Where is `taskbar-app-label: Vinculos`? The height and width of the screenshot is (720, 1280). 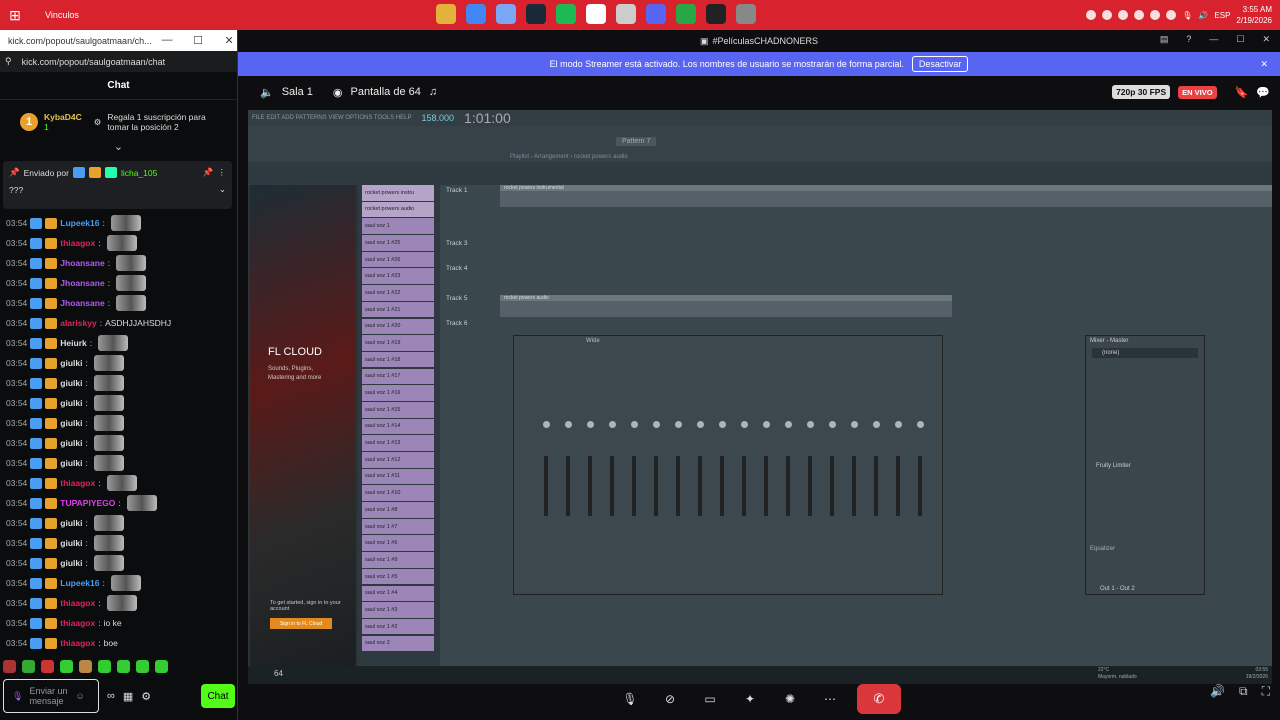
taskbar-app-label: Vinculos is located at coordinates (62, 15).